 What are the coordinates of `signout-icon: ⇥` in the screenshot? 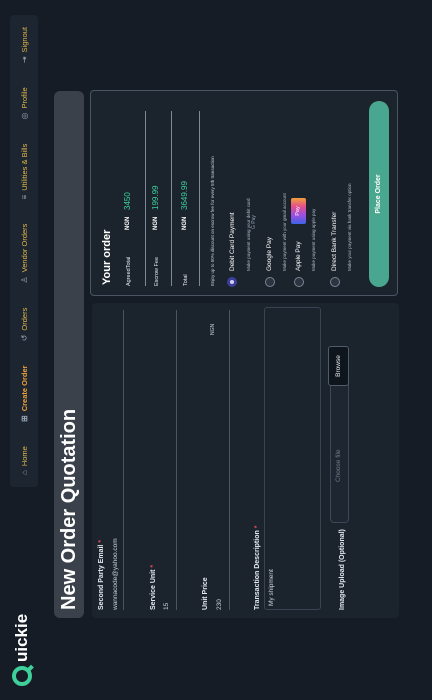 It's located at (24, 60).